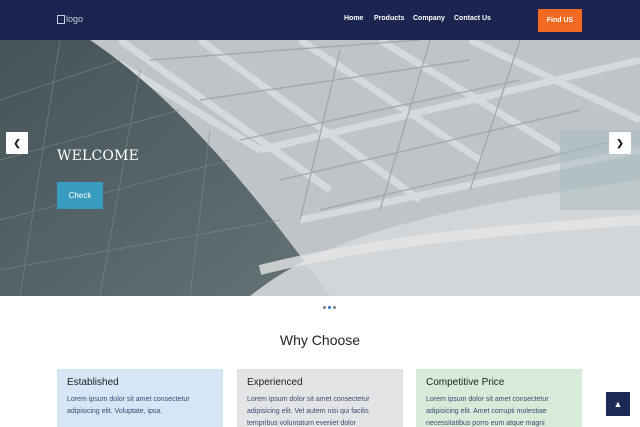 Image resolution: width=640 pixels, height=427 pixels. What do you see at coordinates (61, 19) in the screenshot?
I see `logo-image-icon` at bounding box center [61, 19].